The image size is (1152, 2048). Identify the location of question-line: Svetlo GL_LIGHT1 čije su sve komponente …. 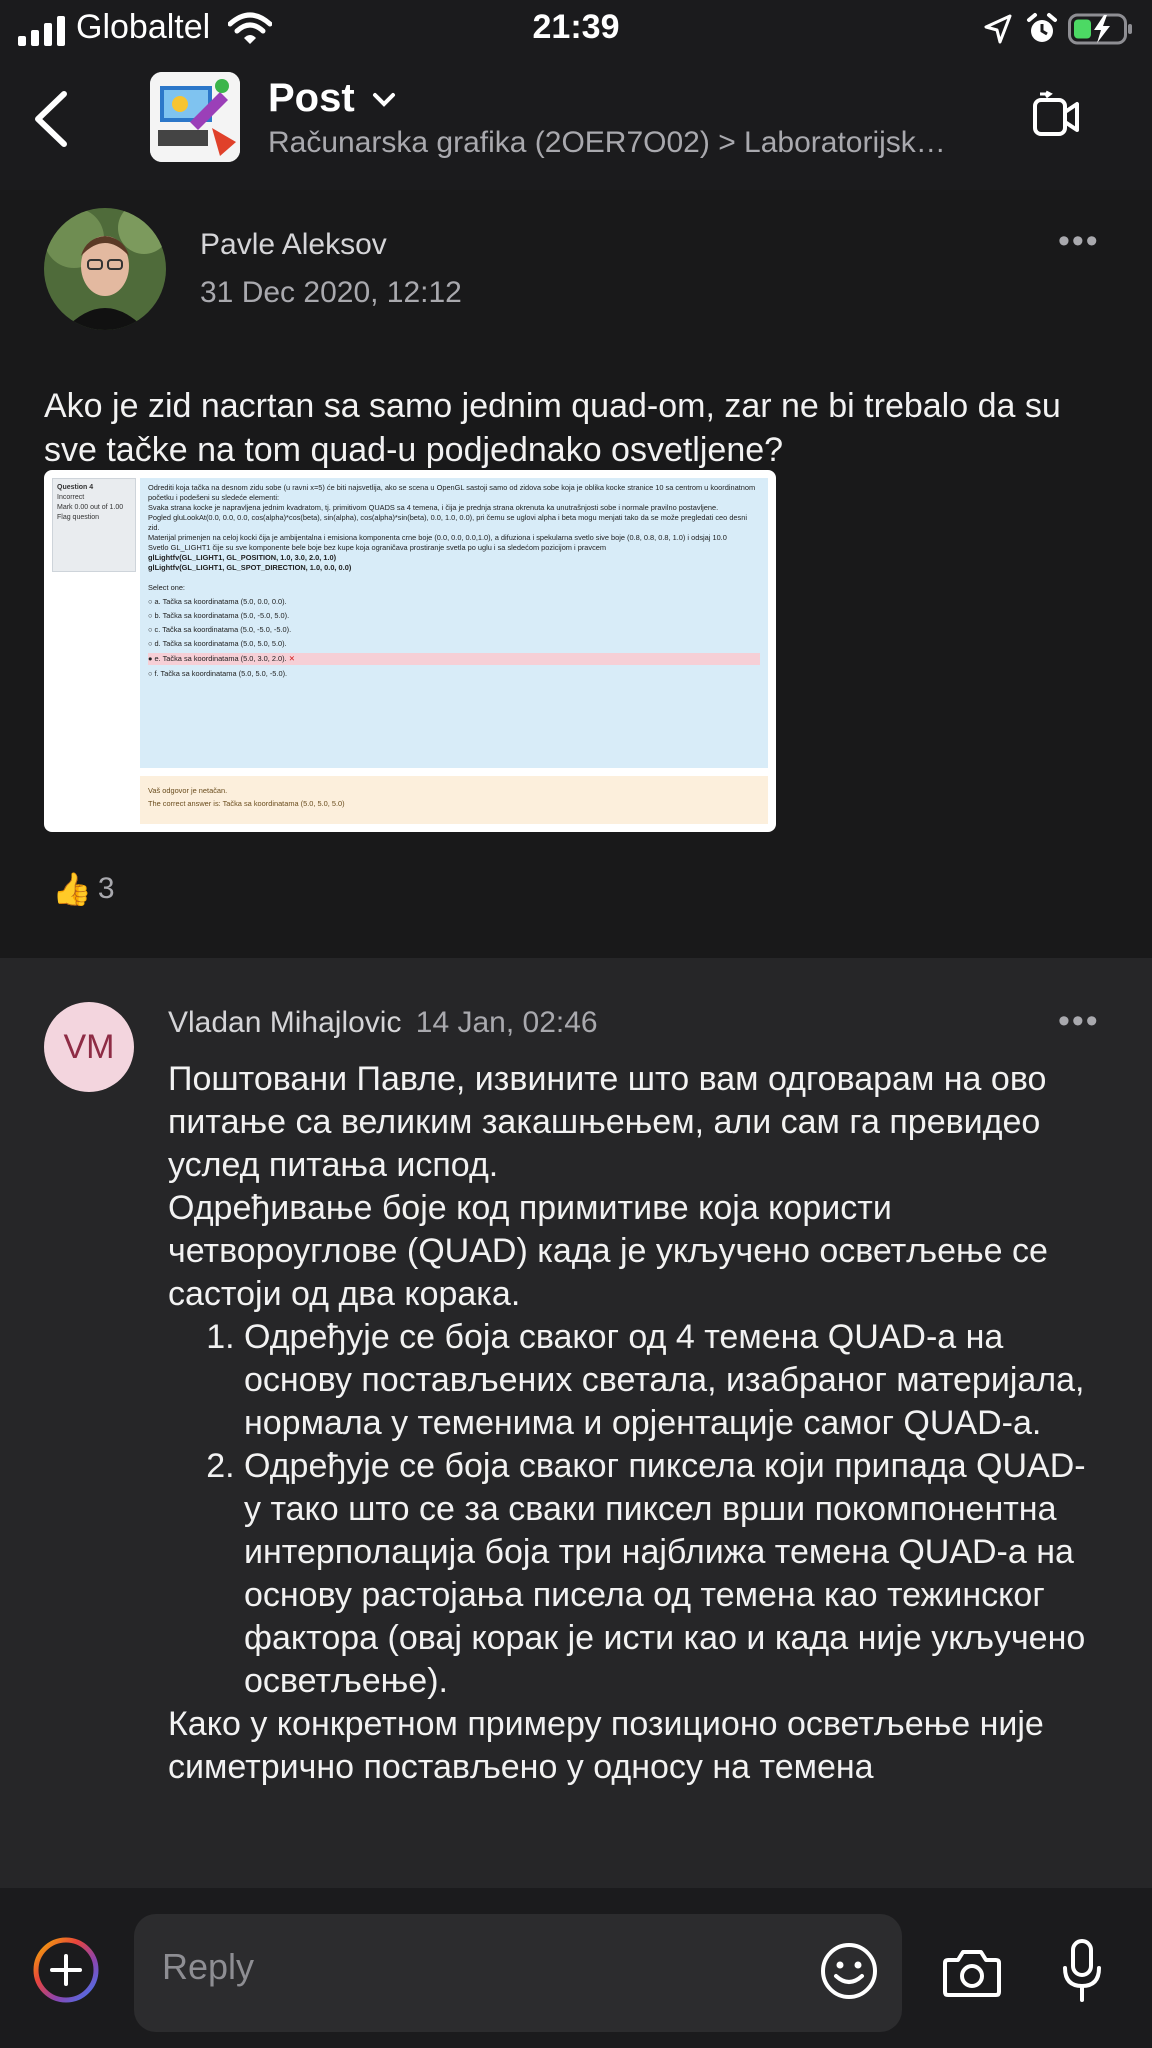
(377, 547).